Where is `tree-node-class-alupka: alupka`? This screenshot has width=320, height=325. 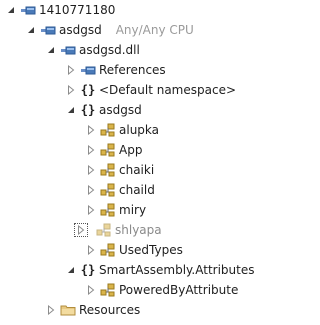 tree-node-class-alupka: alupka is located at coordinates (122, 130).